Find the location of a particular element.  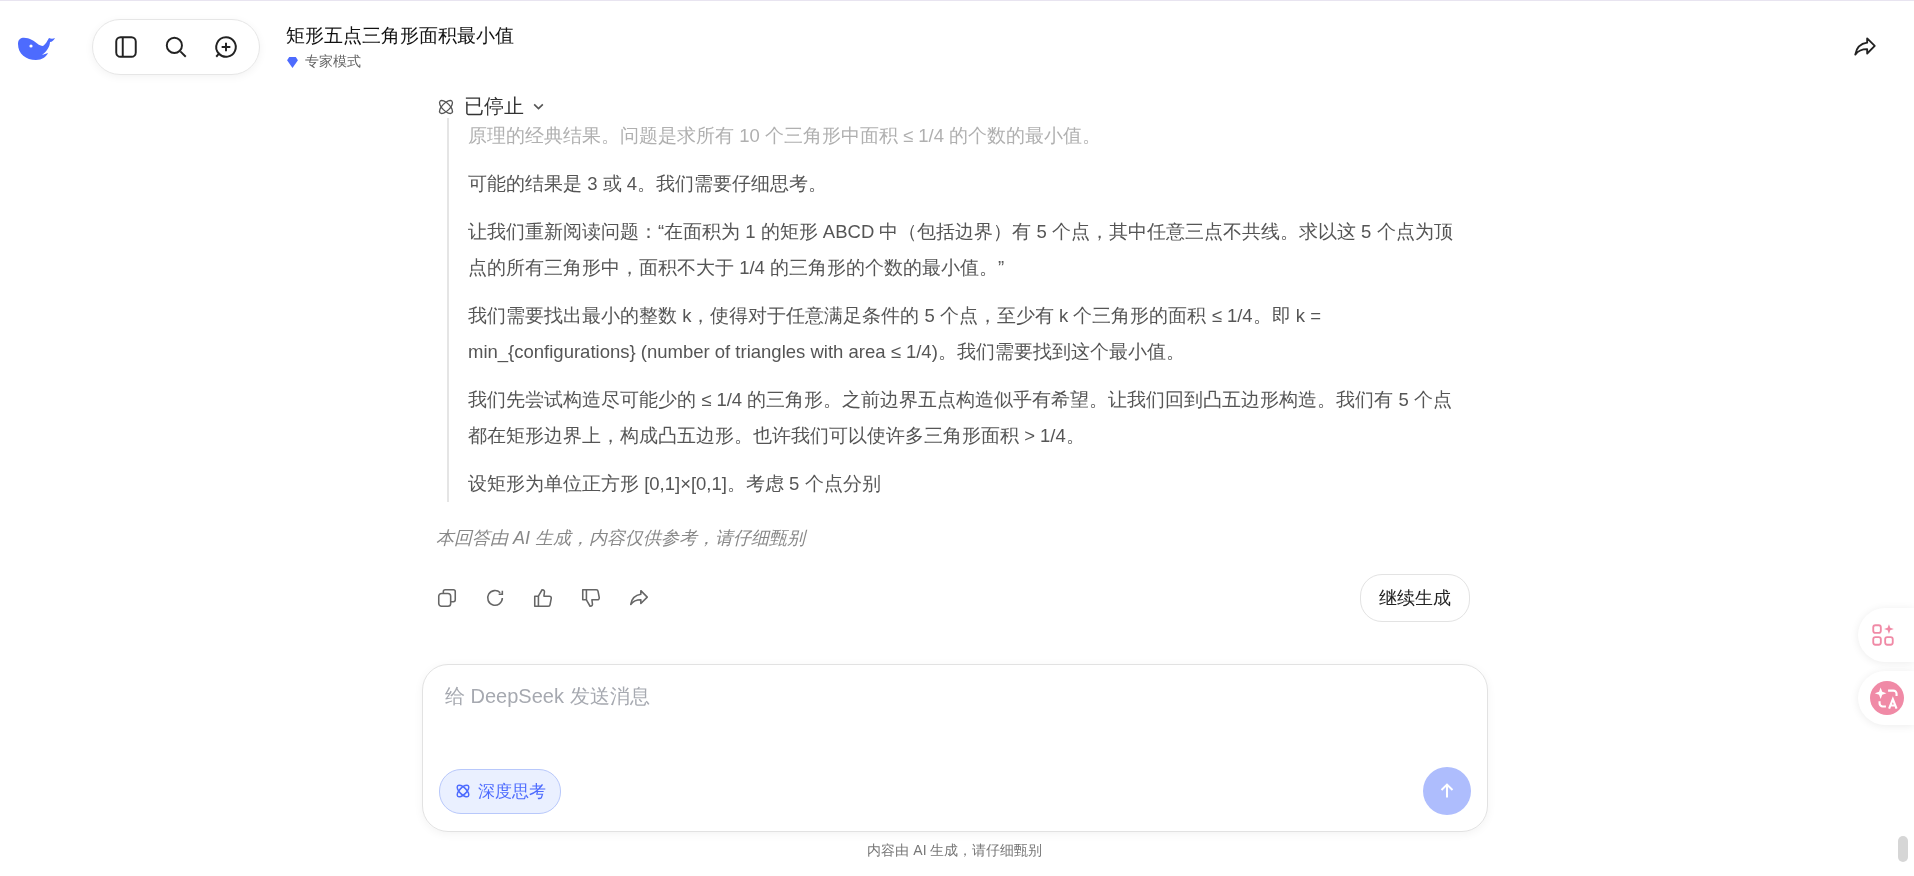

grid-sparkle-icon is located at coordinates (1883, 635).